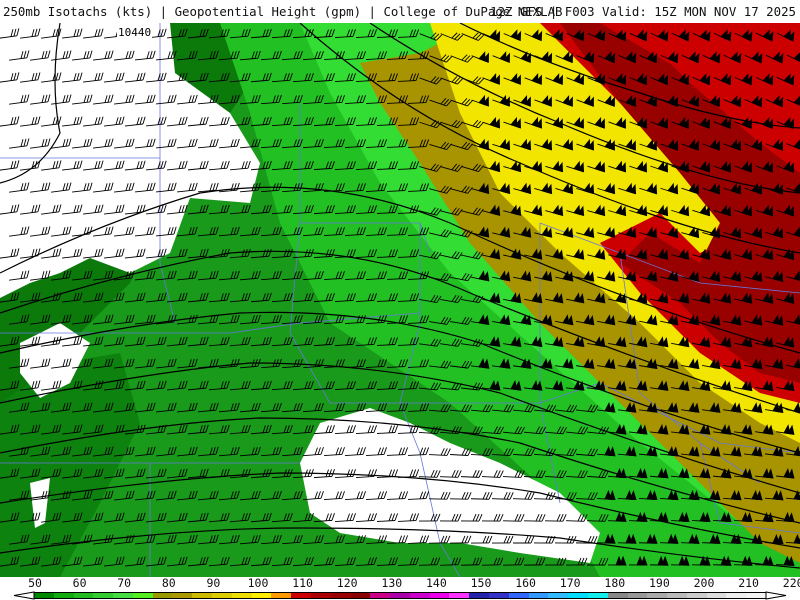 This screenshot has height=600, width=800. I want to click on colorbar-left-arrow, so click(24, 595).